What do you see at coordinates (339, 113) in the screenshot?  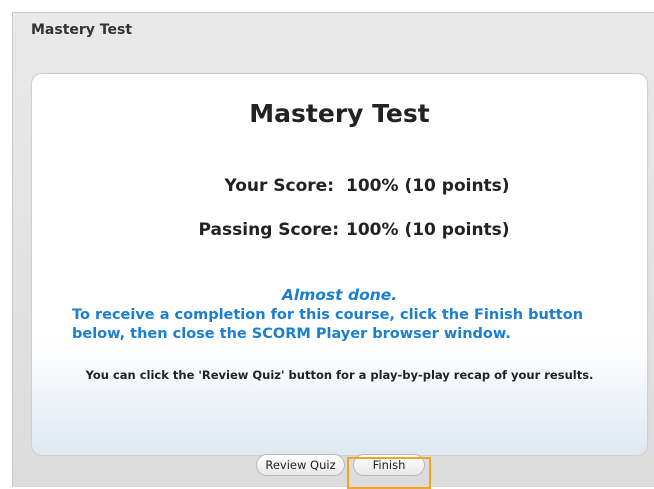 I see `results-title: Mastery Test` at bounding box center [339, 113].